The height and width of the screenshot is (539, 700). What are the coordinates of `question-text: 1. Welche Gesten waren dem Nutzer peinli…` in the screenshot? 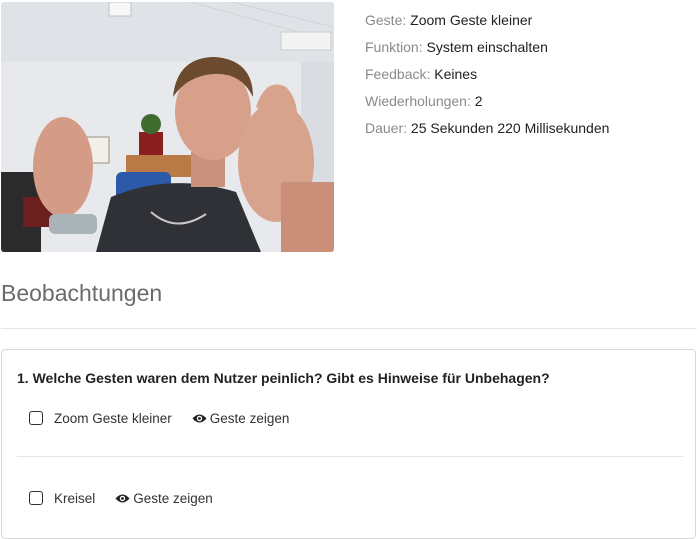 It's located at (283, 378).